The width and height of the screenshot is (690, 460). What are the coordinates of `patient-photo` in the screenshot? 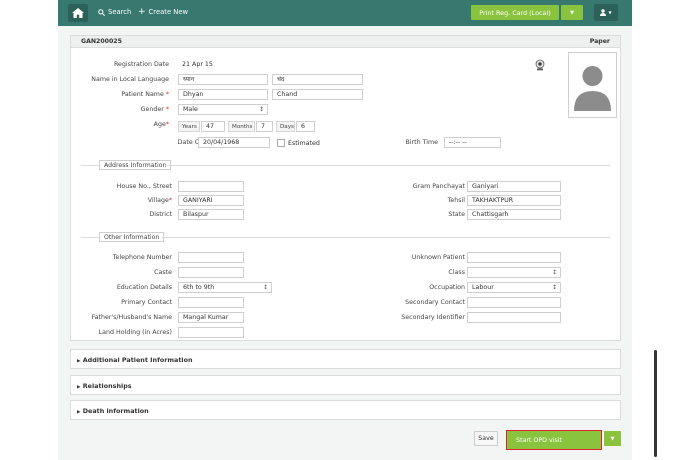 It's located at (592, 85).